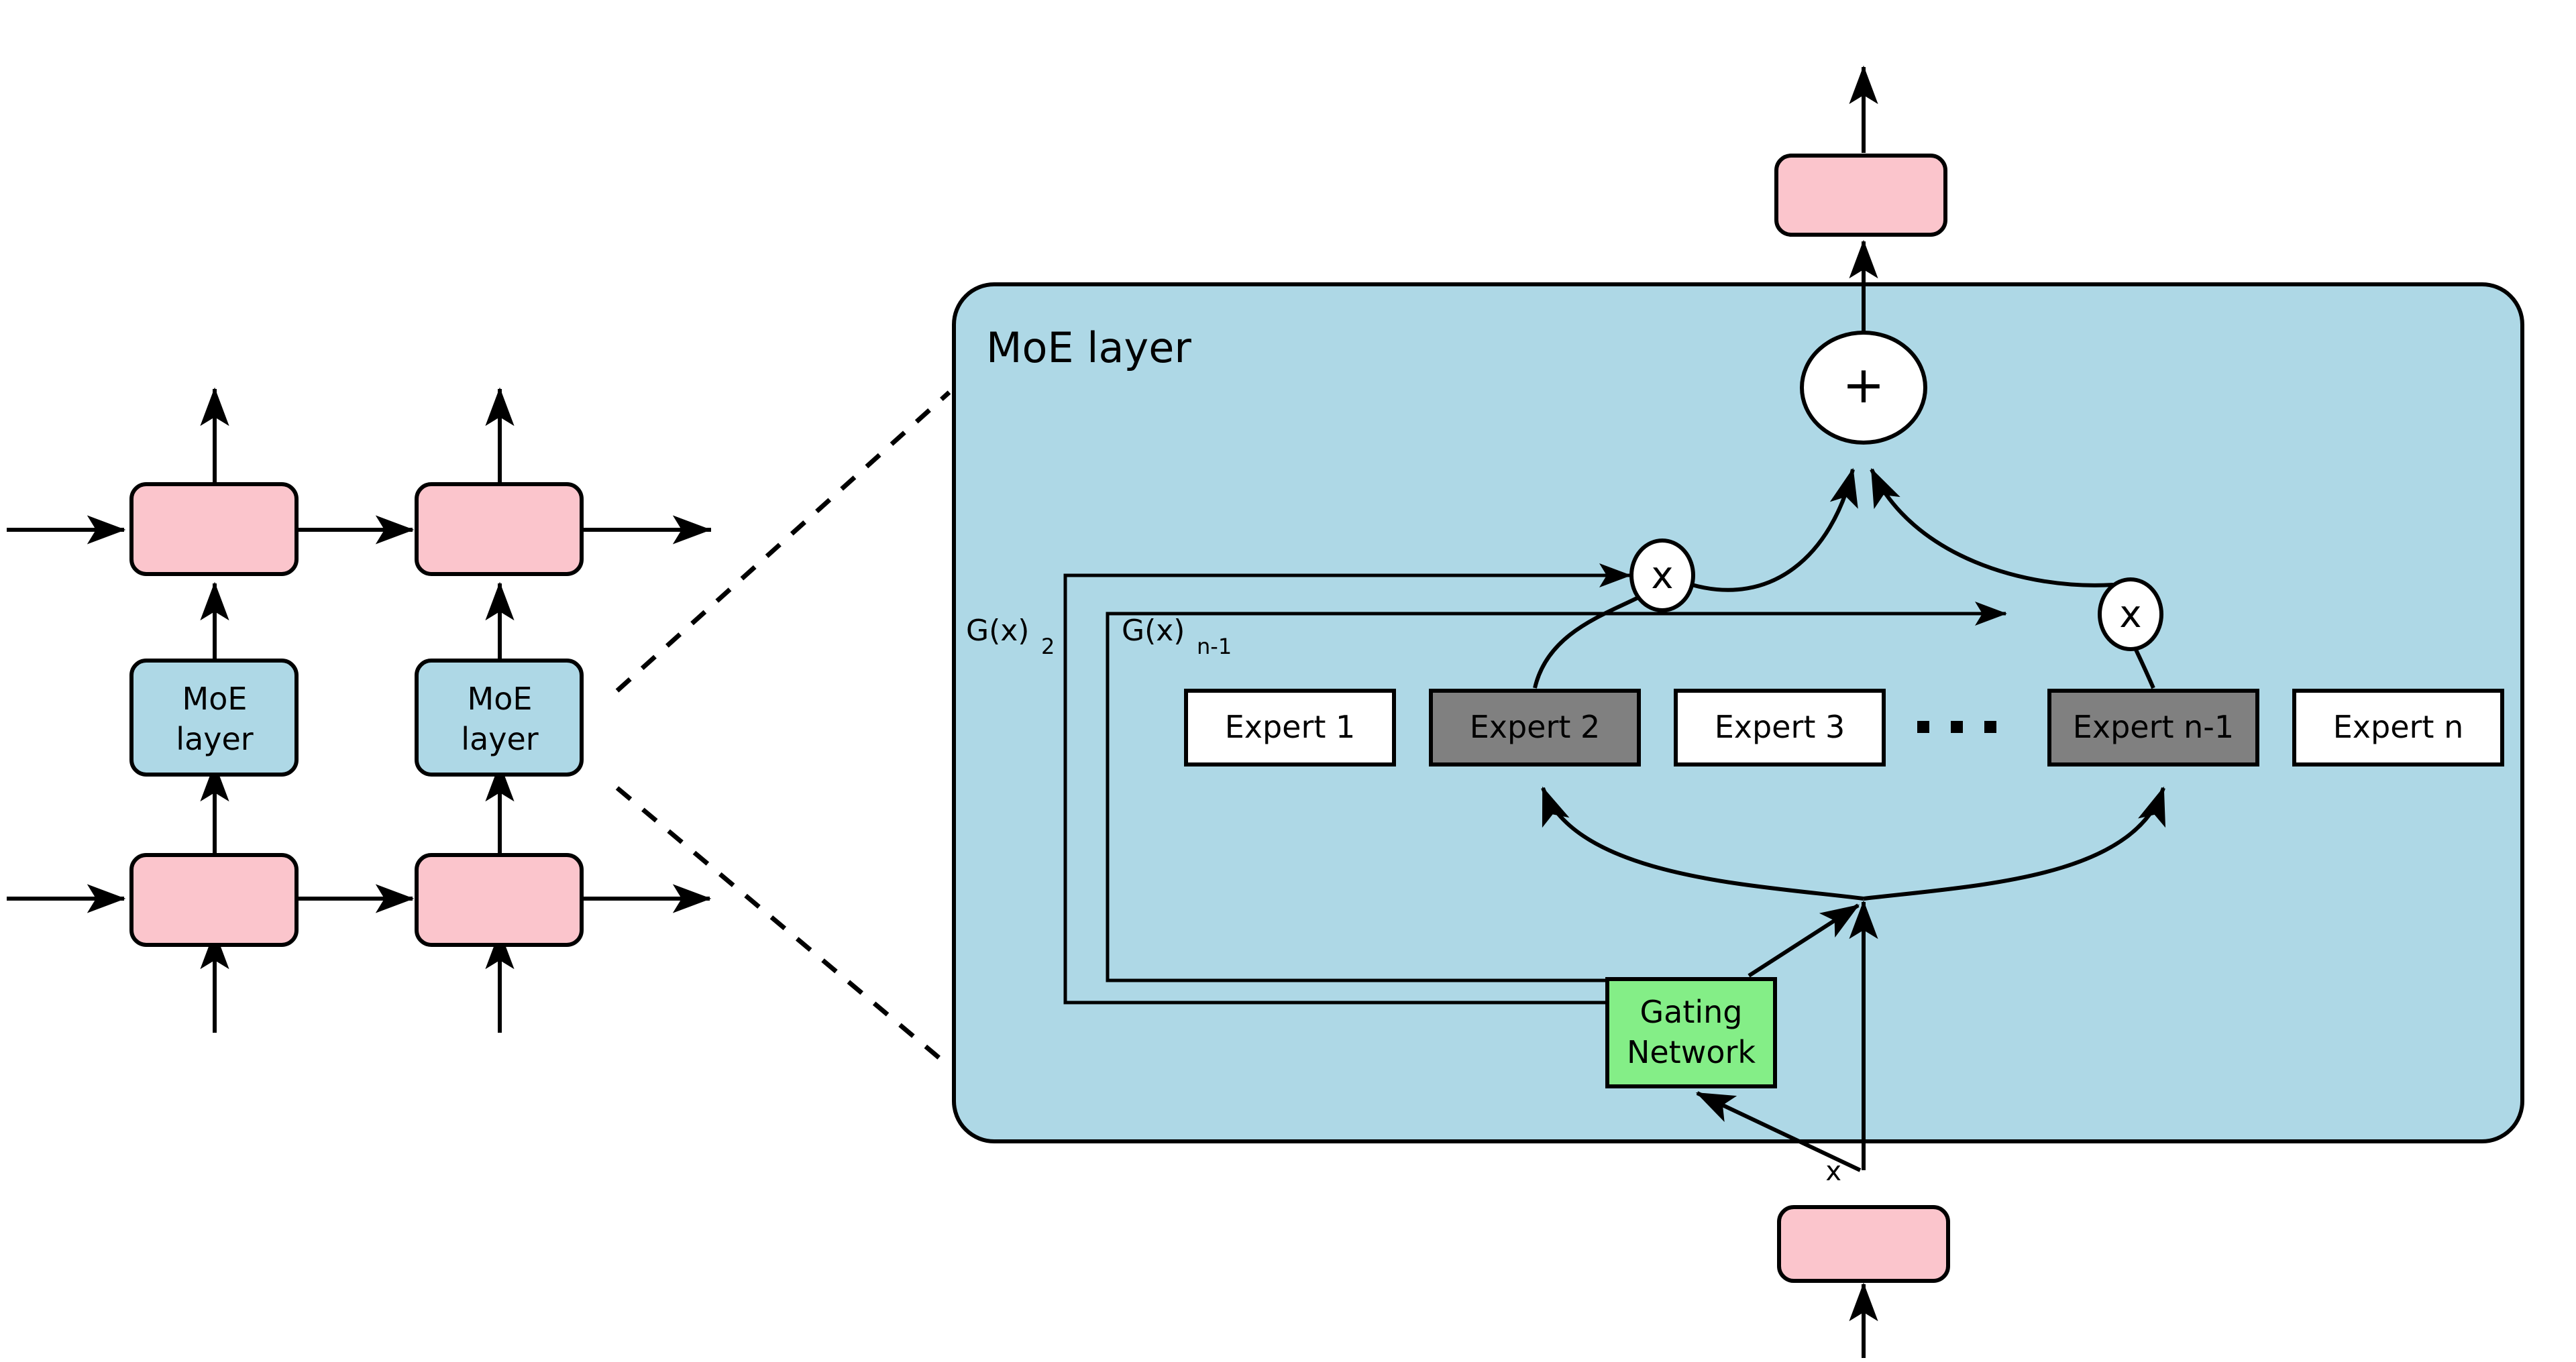  I want to click on sum-node-symbol: +, so click(1863, 385).